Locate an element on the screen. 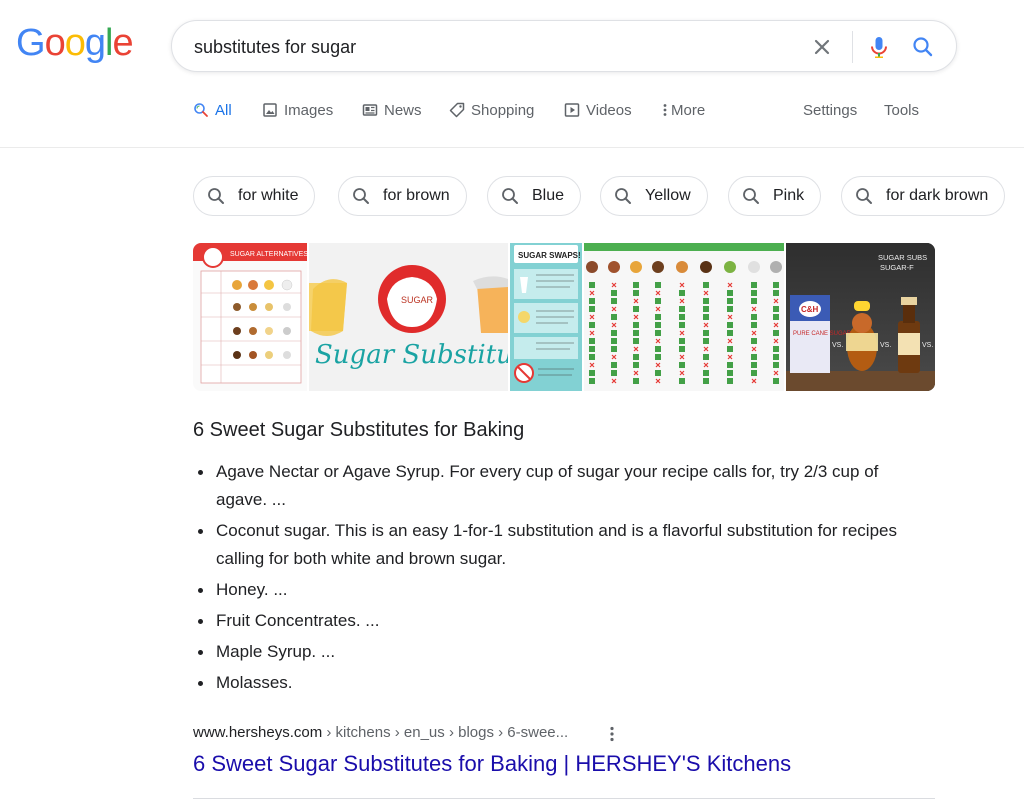  tab-all: All is located at coordinates (212, 110).